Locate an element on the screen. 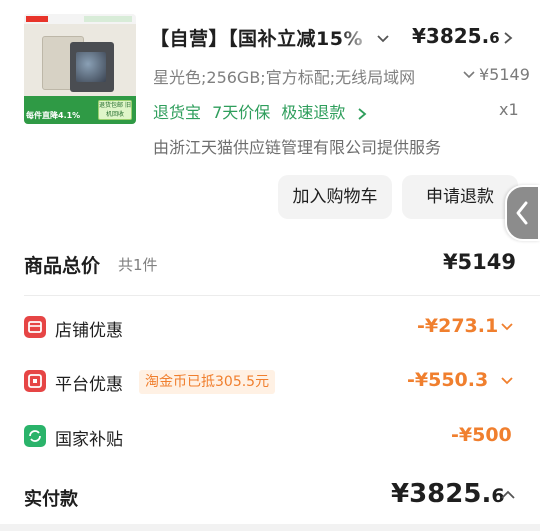  shop-discount-label: 店铺优惠 is located at coordinates (89, 331).